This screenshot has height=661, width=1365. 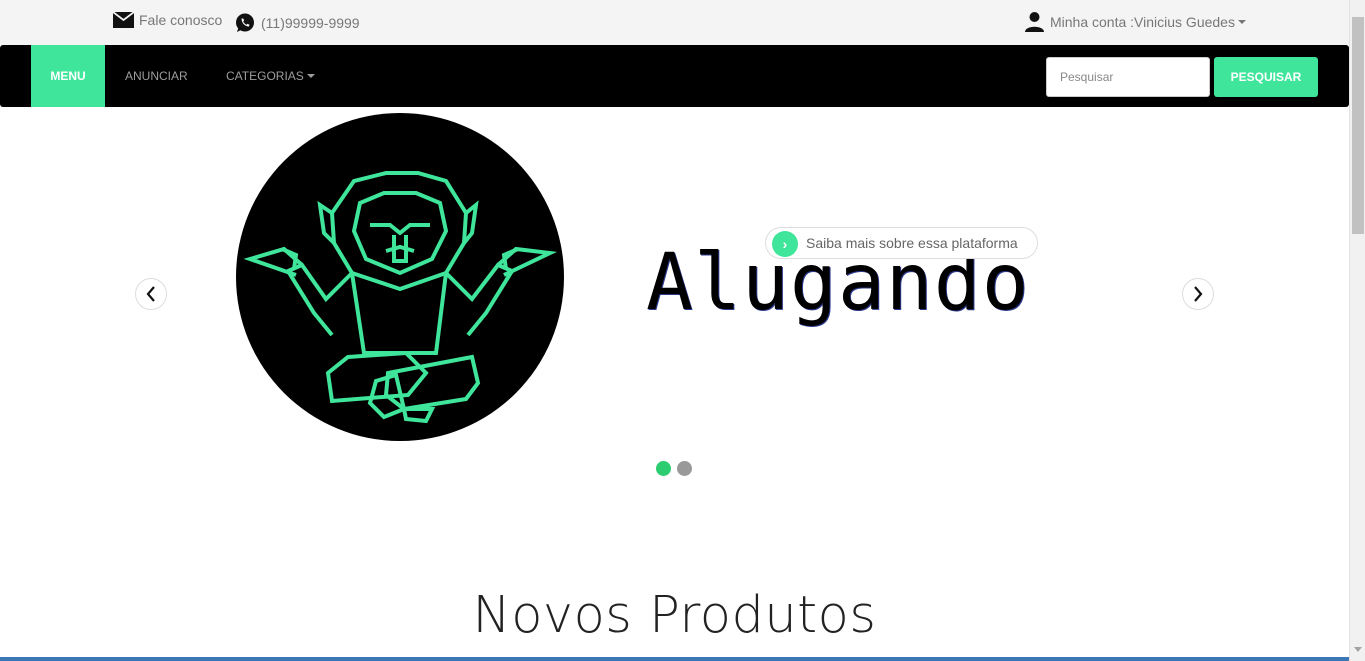 I want to click on contact-link: Fale conosco, so click(x=167, y=20).